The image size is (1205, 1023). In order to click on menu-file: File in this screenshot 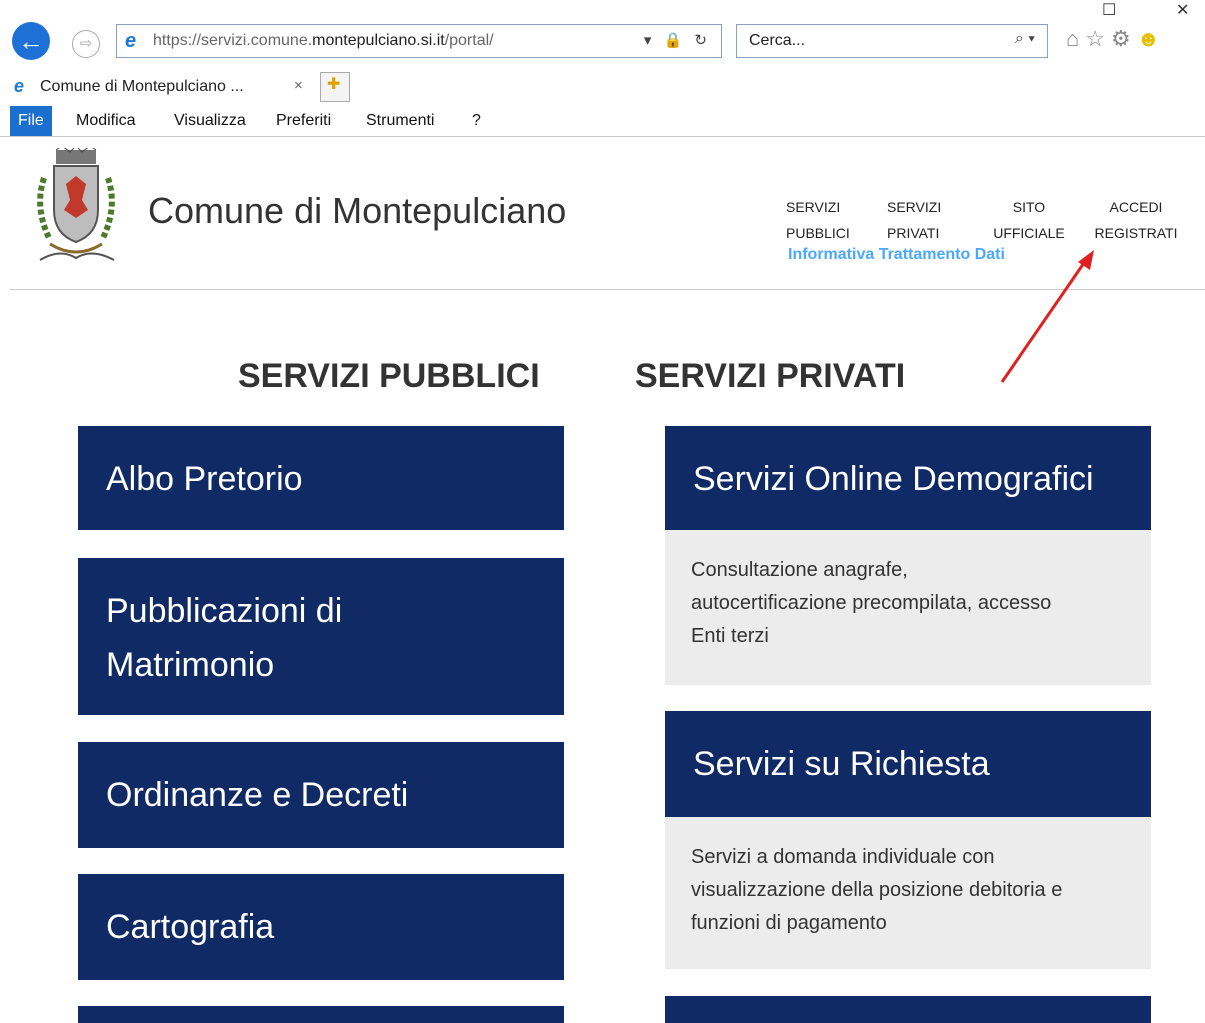, I will do `click(31, 121)`.